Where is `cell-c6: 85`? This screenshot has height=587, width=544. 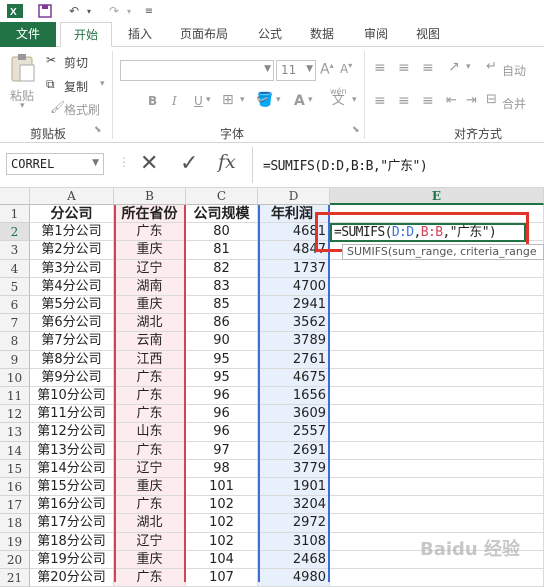
cell-c6: 85 is located at coordinates (222, 305).